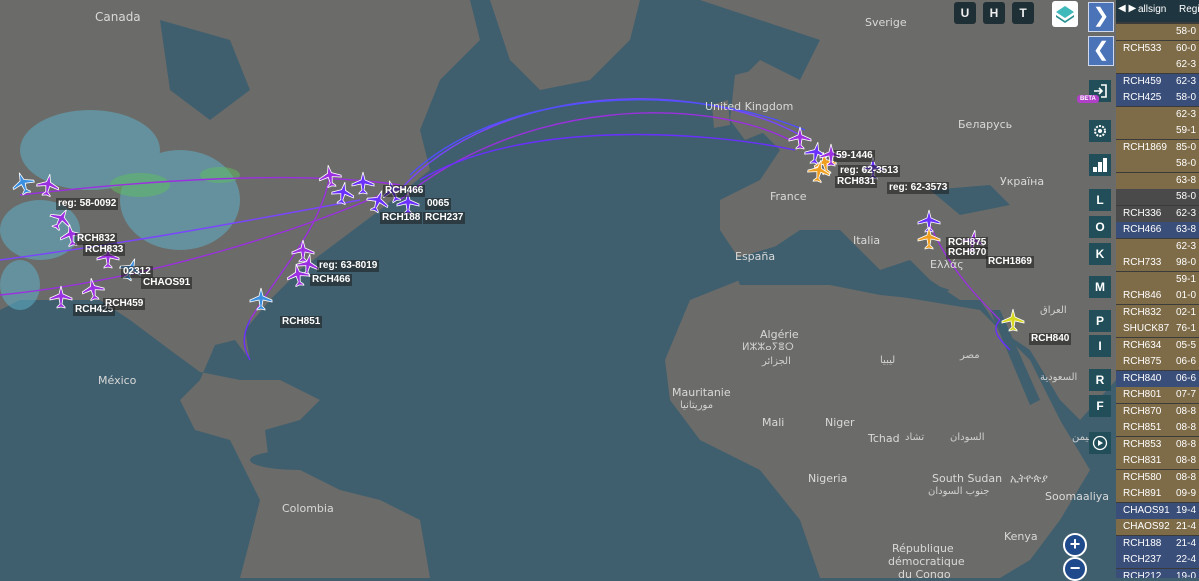 This screenshot has height=581, width=1199. What do you see at coordinates (1100, 346) in the screenshot?
I see `i-toggle-button: I` at bounding box center [1100, 346].